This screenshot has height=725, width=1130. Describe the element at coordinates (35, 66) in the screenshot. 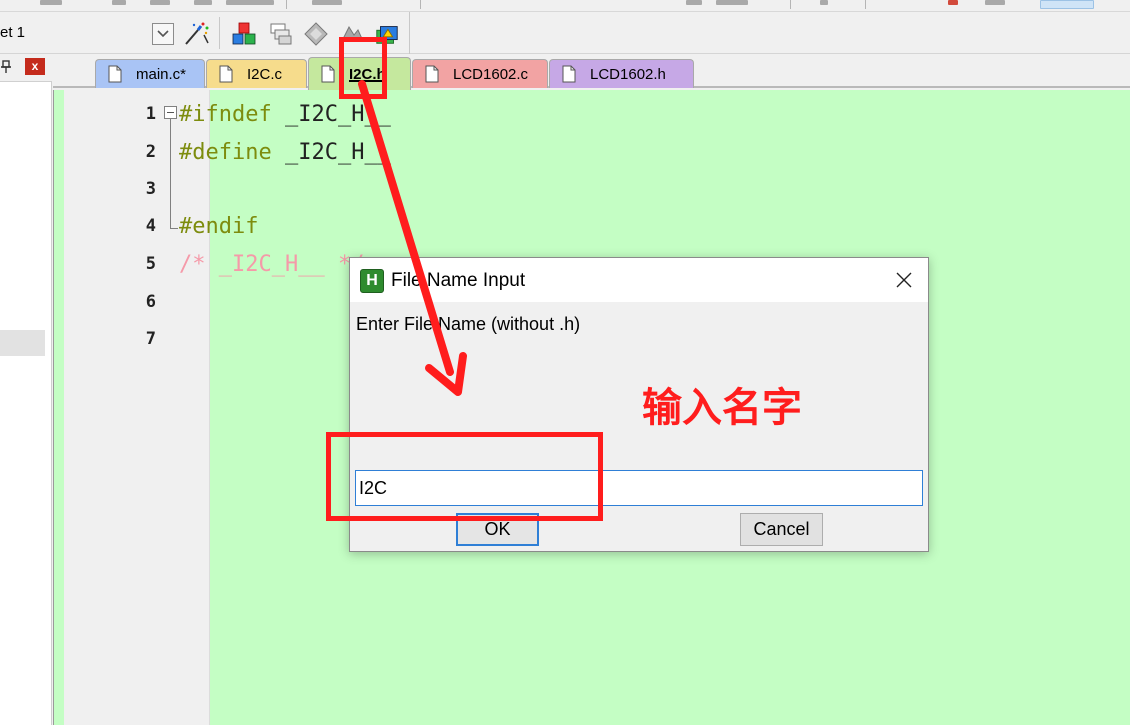

I see `close-icon: x` at that location.